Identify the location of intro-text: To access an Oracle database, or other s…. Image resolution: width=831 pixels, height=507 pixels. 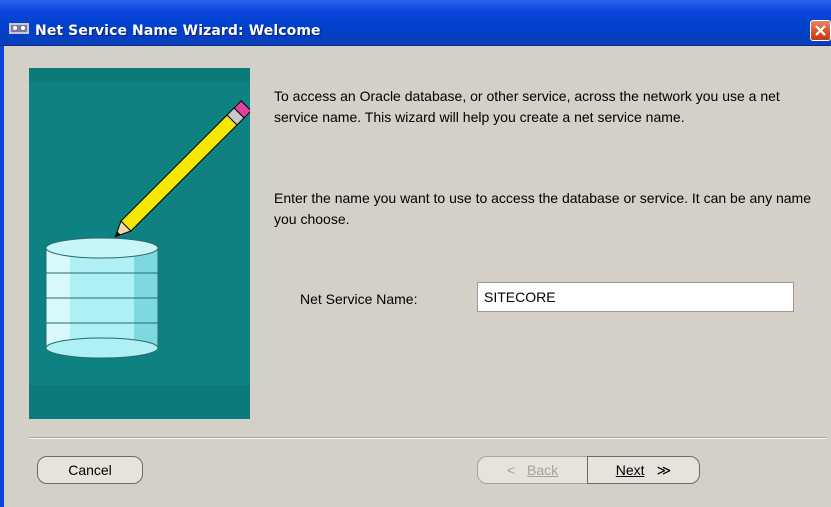
(527, 106).